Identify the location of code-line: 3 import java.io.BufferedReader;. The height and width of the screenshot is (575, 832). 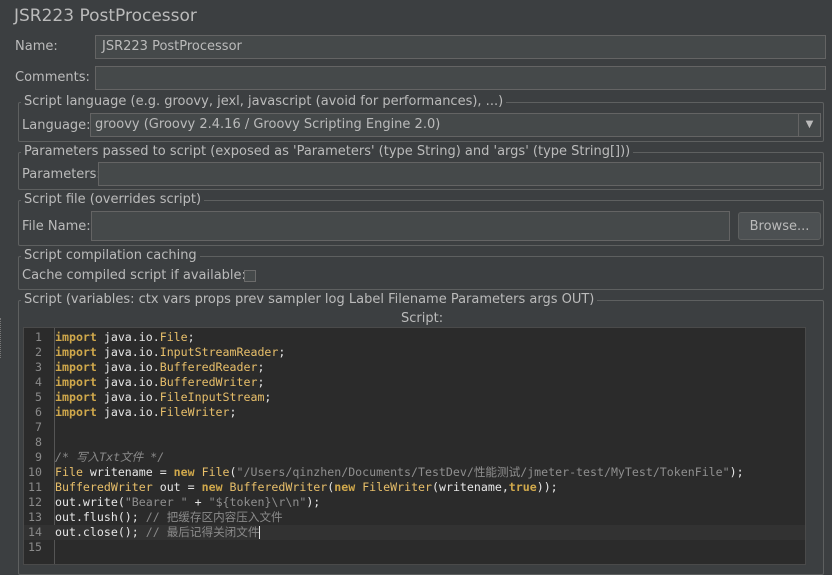
(414, 367).